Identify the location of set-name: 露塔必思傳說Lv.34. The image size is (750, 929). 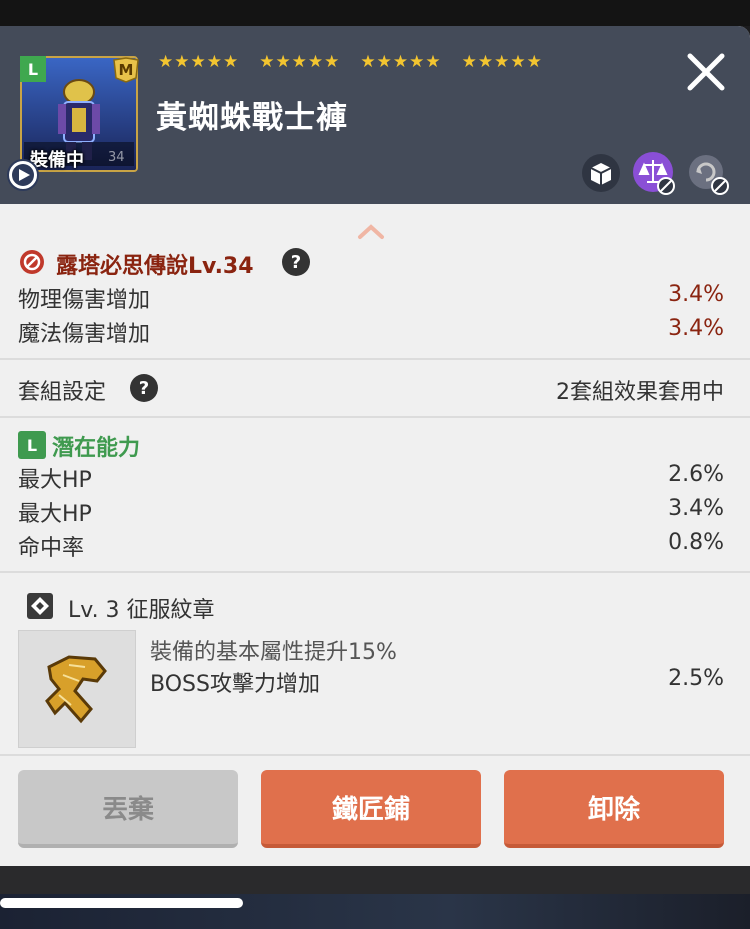
(155, 266).